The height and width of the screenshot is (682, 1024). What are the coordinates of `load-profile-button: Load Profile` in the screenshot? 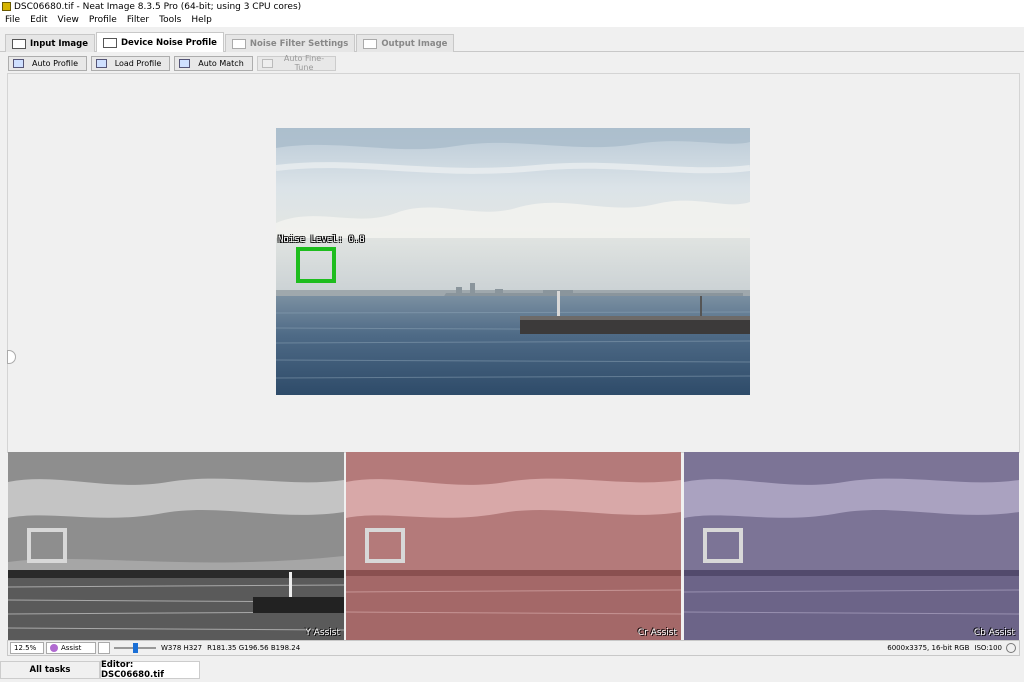 It's located at (130, 63).